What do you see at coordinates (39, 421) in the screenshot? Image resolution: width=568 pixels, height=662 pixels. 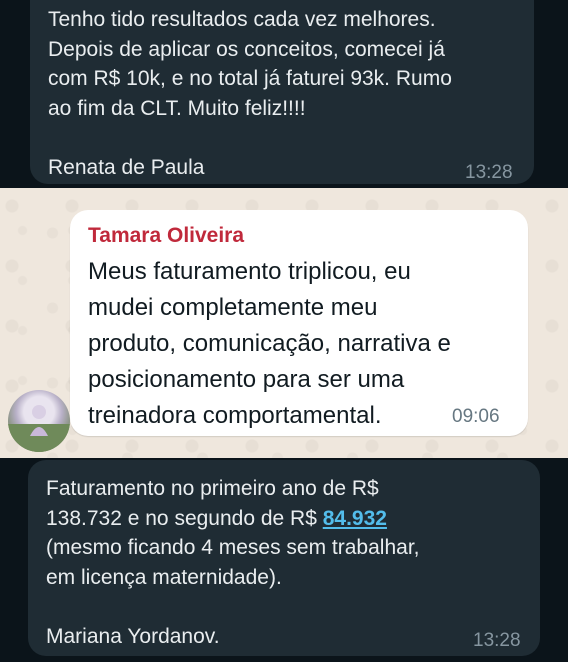 I see `avatar` at bounding box center [39, 421].